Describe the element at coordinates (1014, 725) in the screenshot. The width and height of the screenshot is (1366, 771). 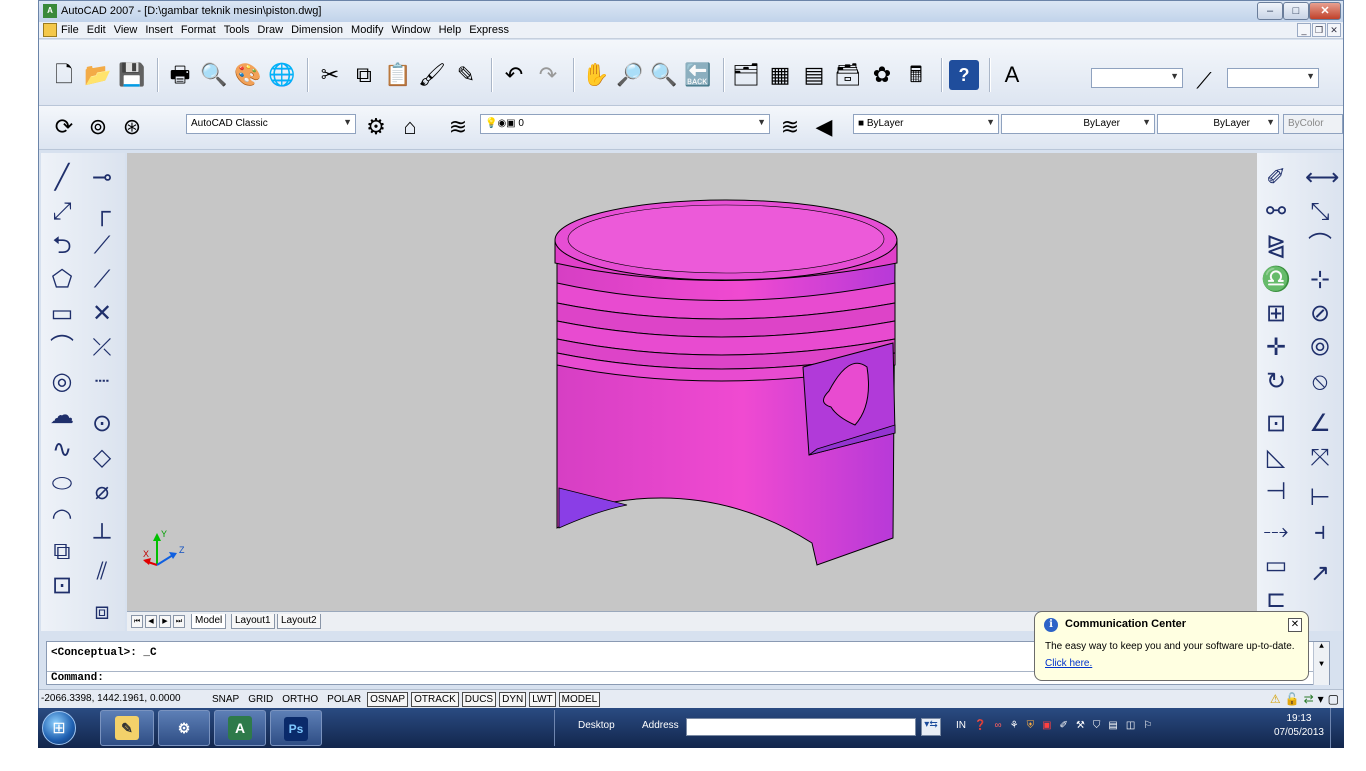
I see `network-icon: ⚘` at that location.